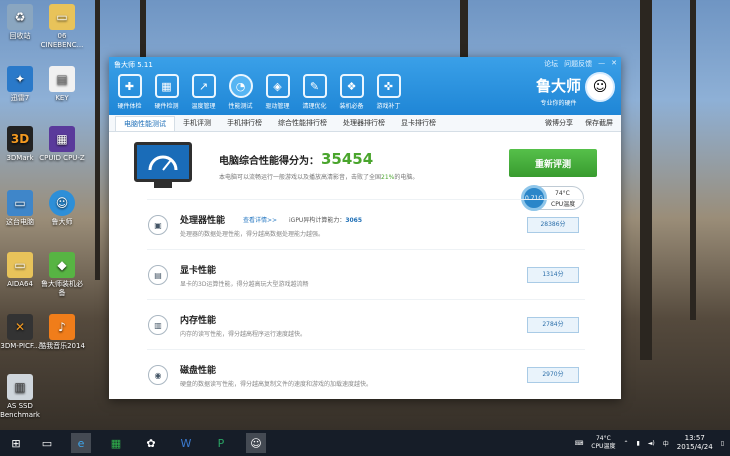 The image size is (730, 456). Describe the element at coordinates (562, 193) in the screenshot. I see `cpu-temp-value: 74°C` at that location.